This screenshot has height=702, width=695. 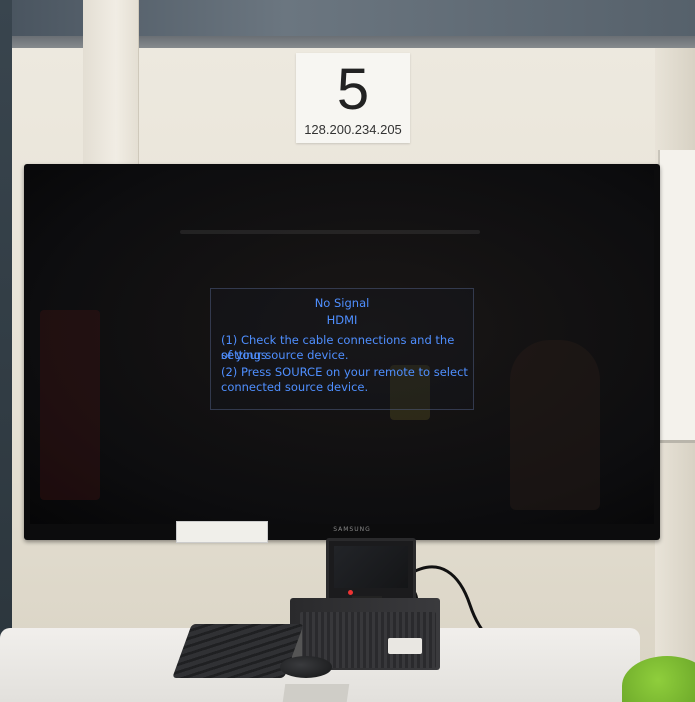 I want to click on small-monitor, so click(x=371, y=570).